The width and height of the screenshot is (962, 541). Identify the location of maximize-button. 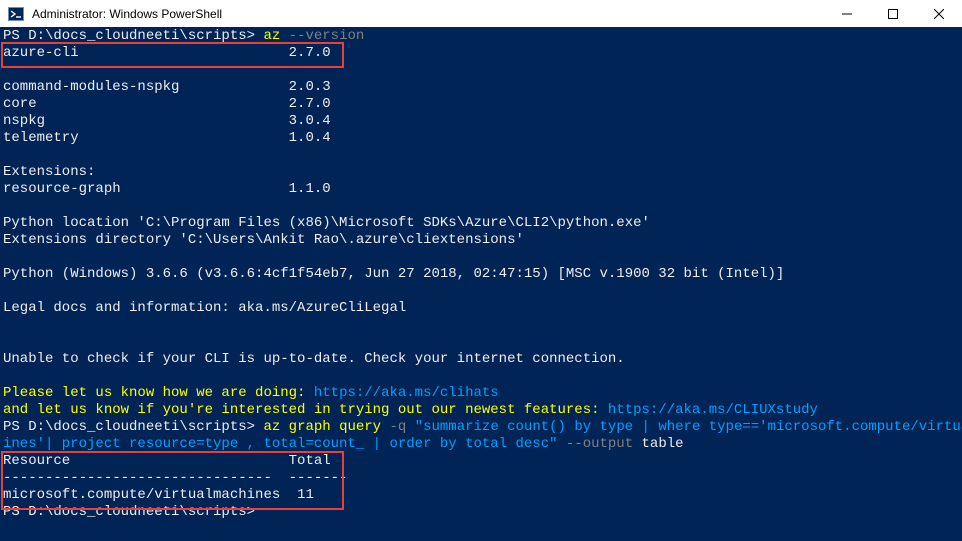
(893, 13).